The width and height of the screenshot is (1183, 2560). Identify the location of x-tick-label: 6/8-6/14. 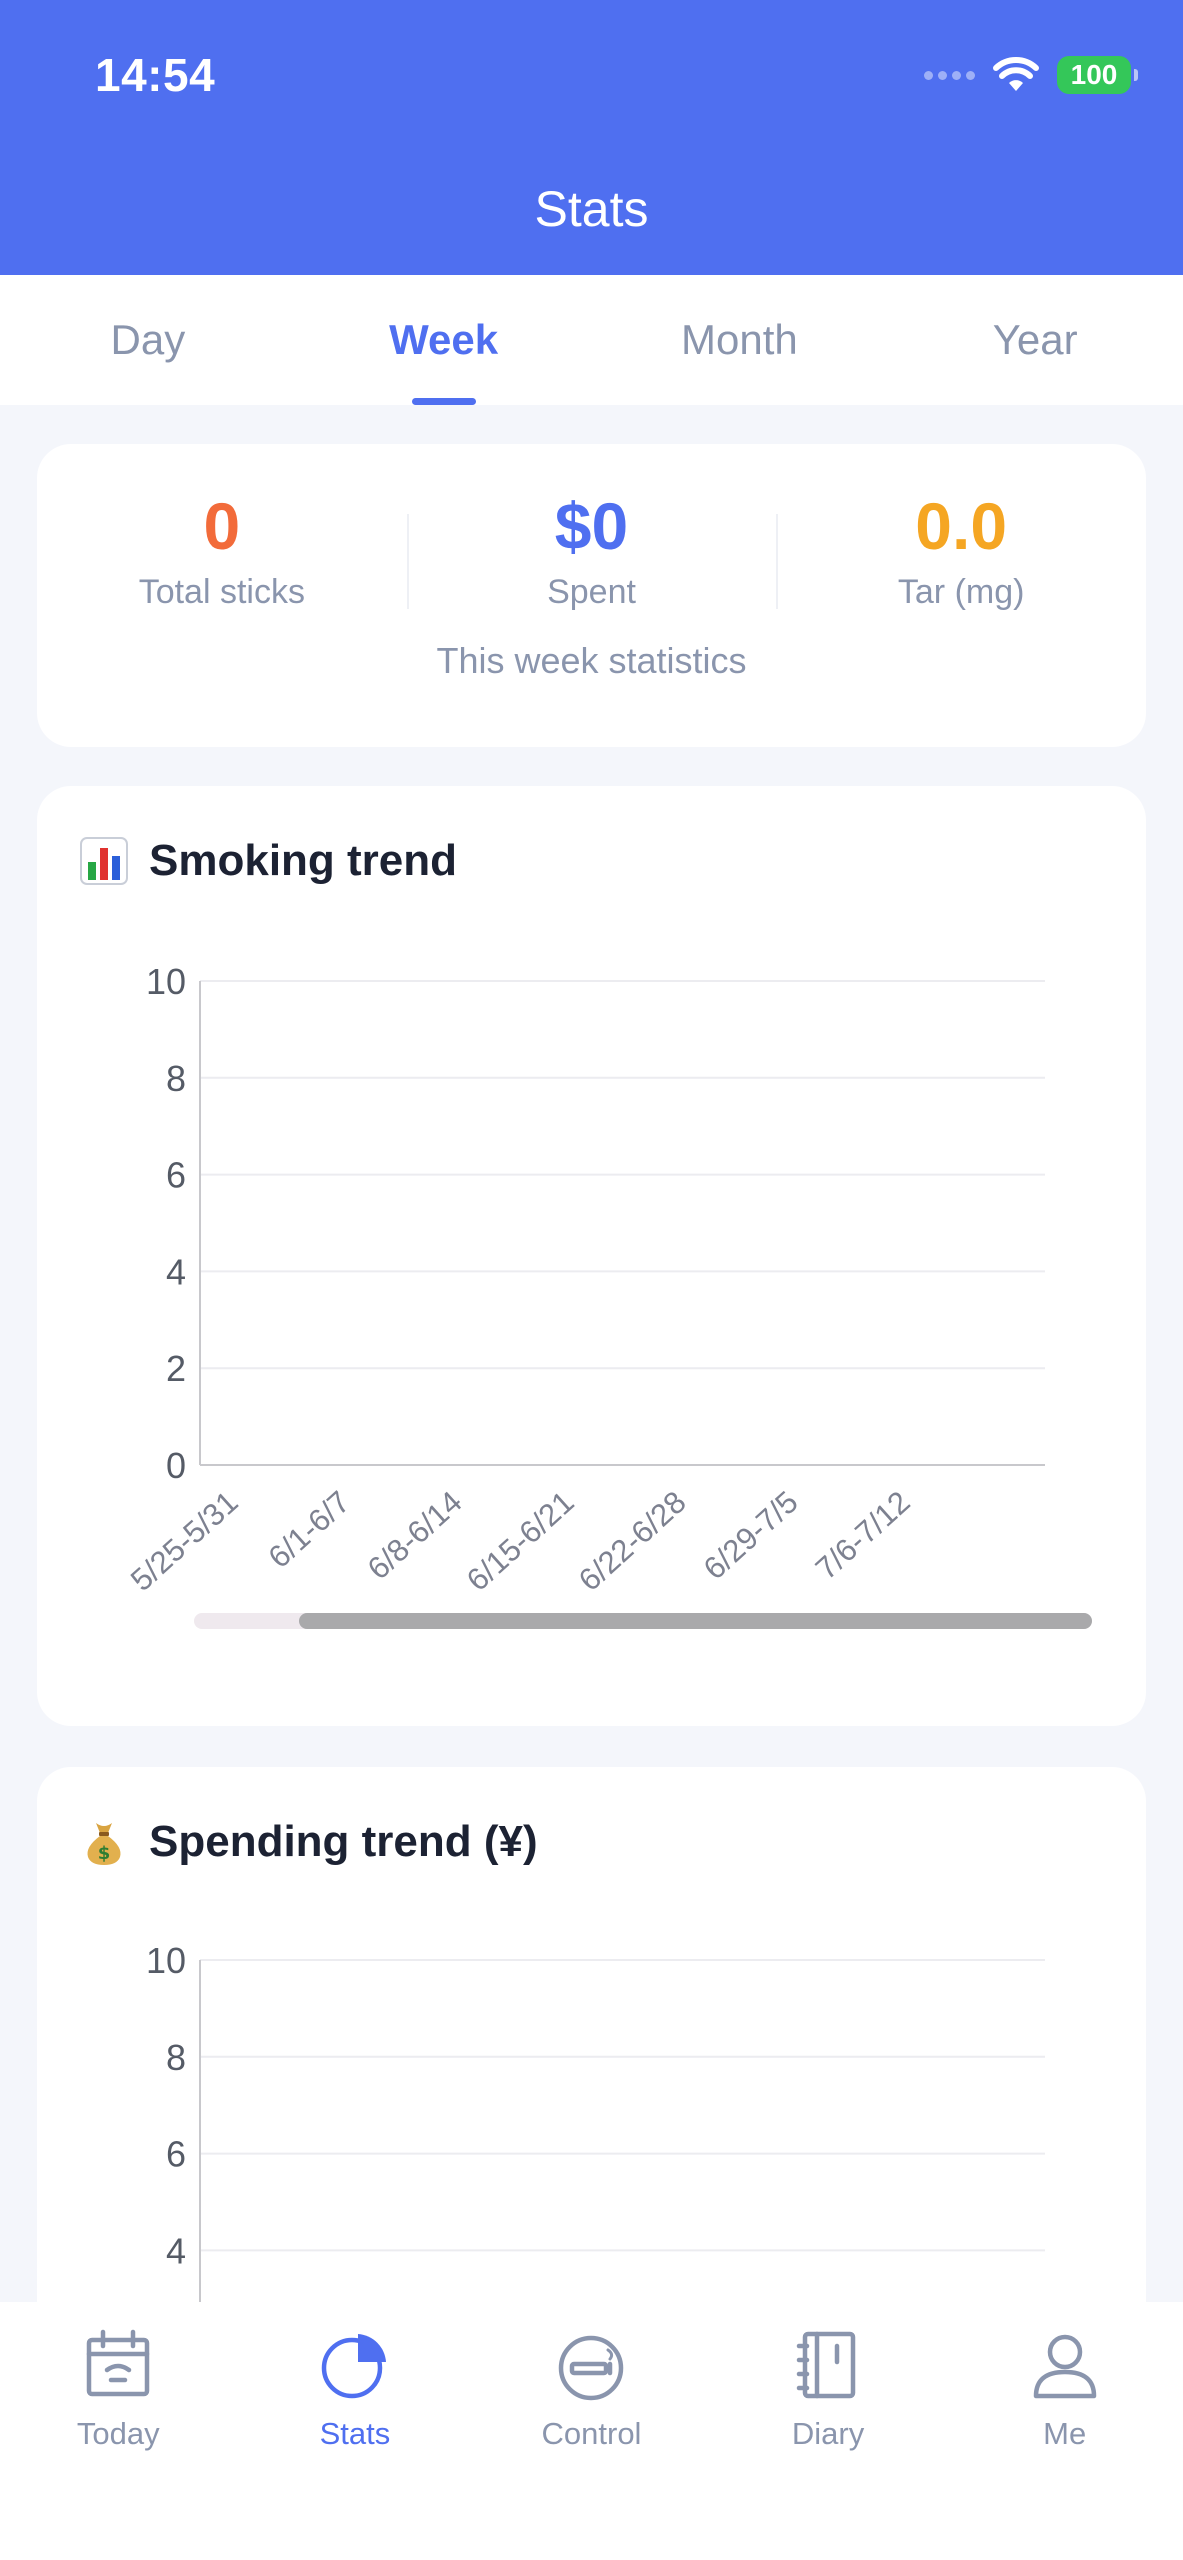
(415, 1535).